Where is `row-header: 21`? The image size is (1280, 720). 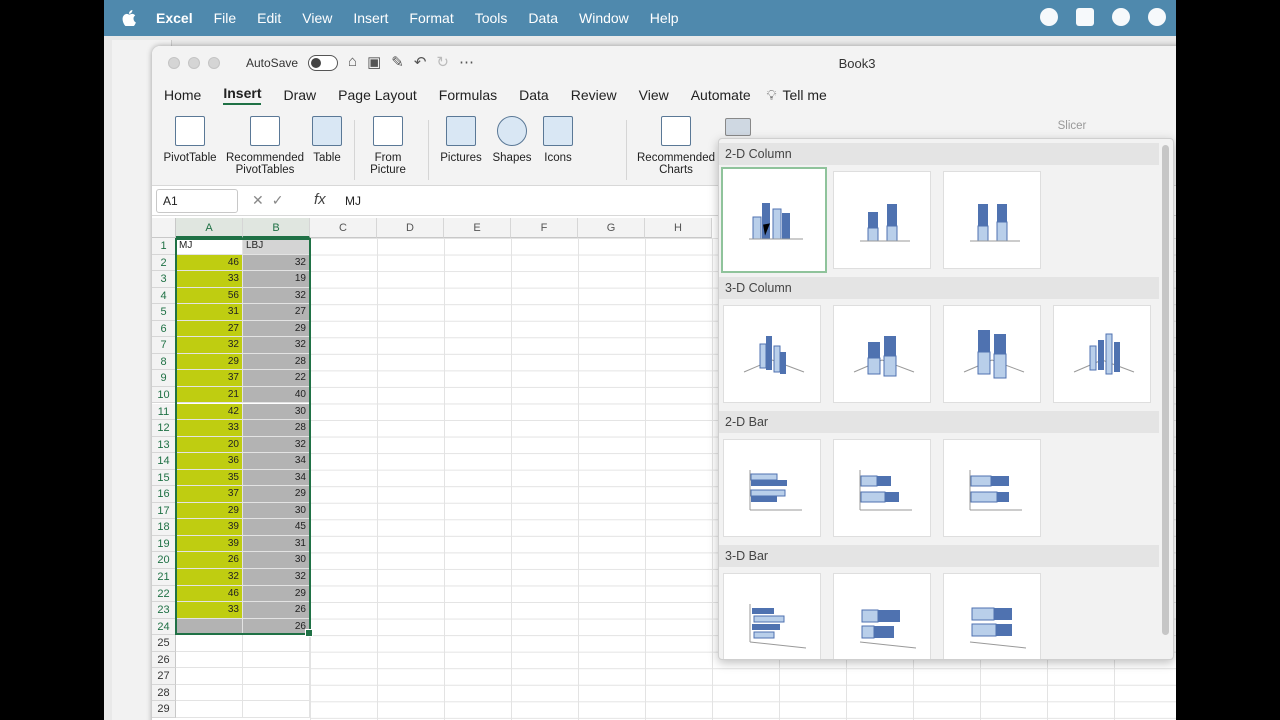 row-header: 21 is located at coordinates (164, 577).